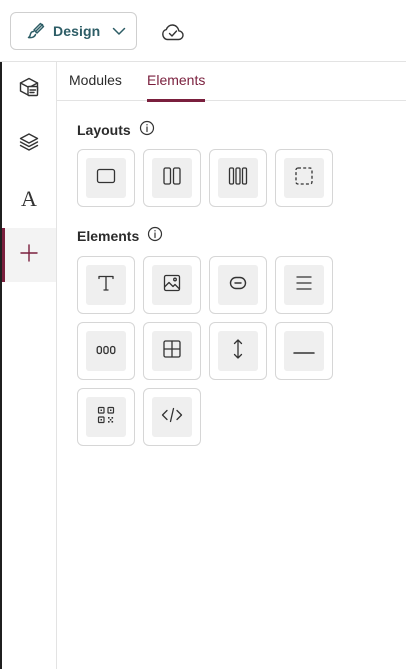 This screenshot has height=669, width=406. I want to click on qr-code-element-tile, so click(106, 417).